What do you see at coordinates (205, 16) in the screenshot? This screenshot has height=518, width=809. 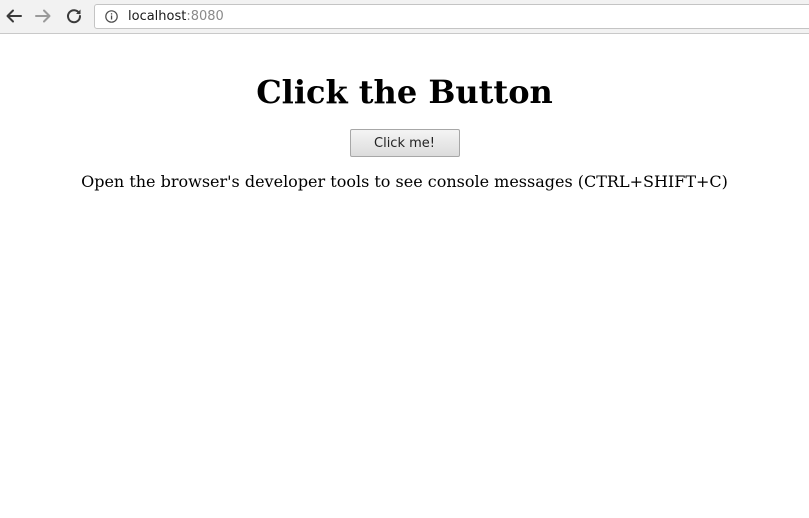 I see `url-port: :8080` at bounding box center [205, 16].